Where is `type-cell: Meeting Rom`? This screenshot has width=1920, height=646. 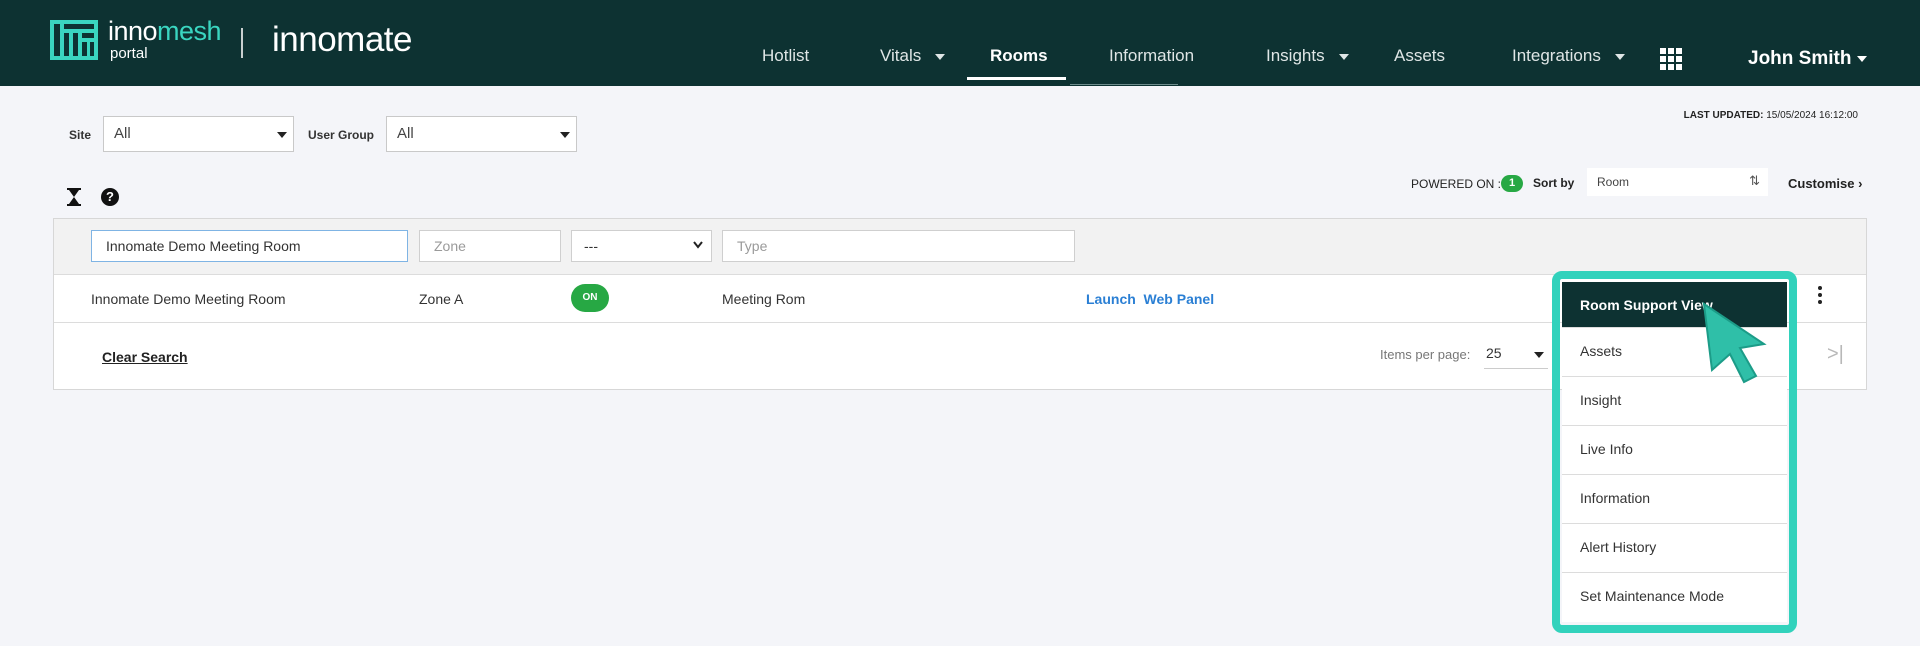
type-cell: Meeting Rom is located at coordinates (764, 299).